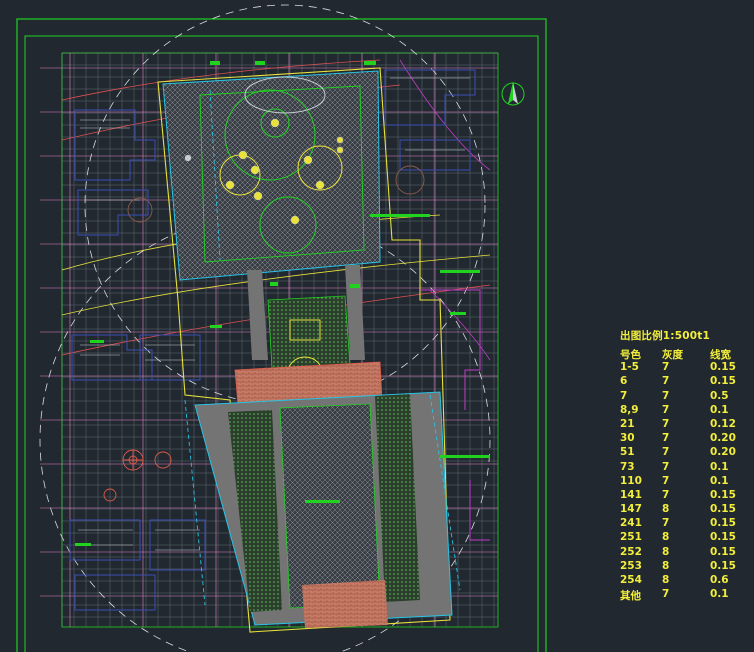  What do you see at coordinates (627, 452) in the screenshot?
I see `row-color: 51` at bounding box center [627, 452].